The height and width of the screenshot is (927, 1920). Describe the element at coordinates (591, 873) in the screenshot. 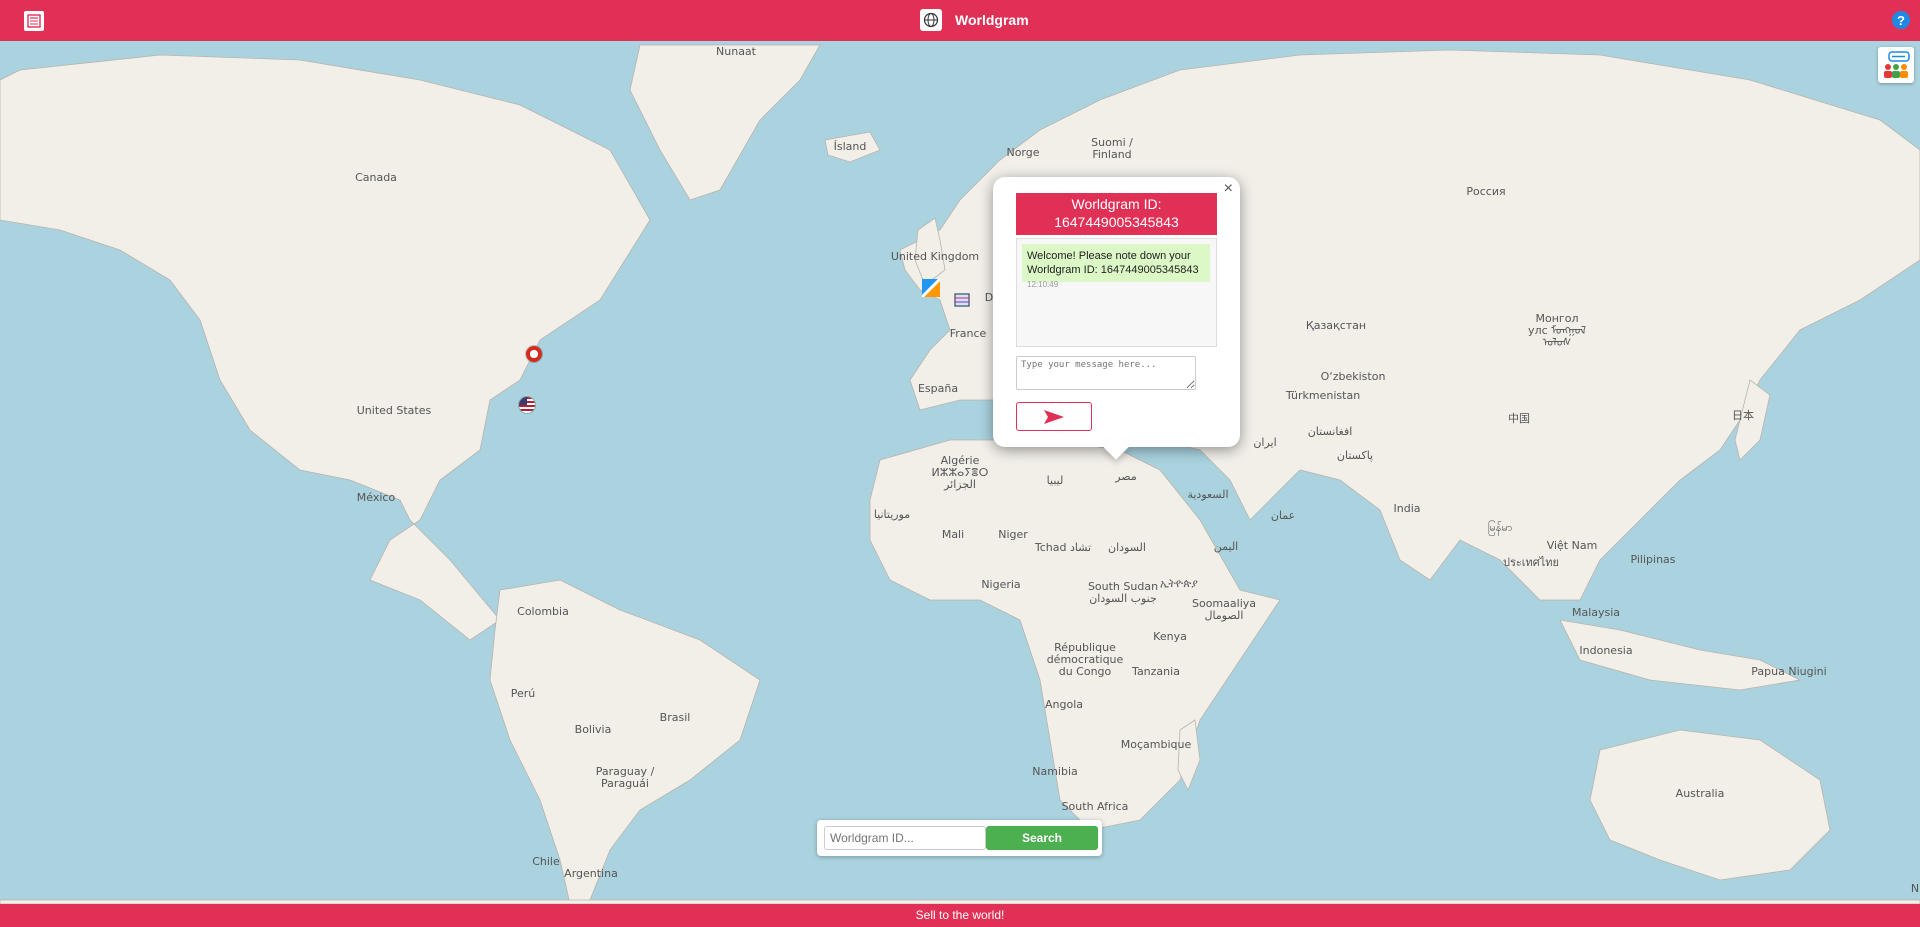

I see `map-label: Argentina` at that location.